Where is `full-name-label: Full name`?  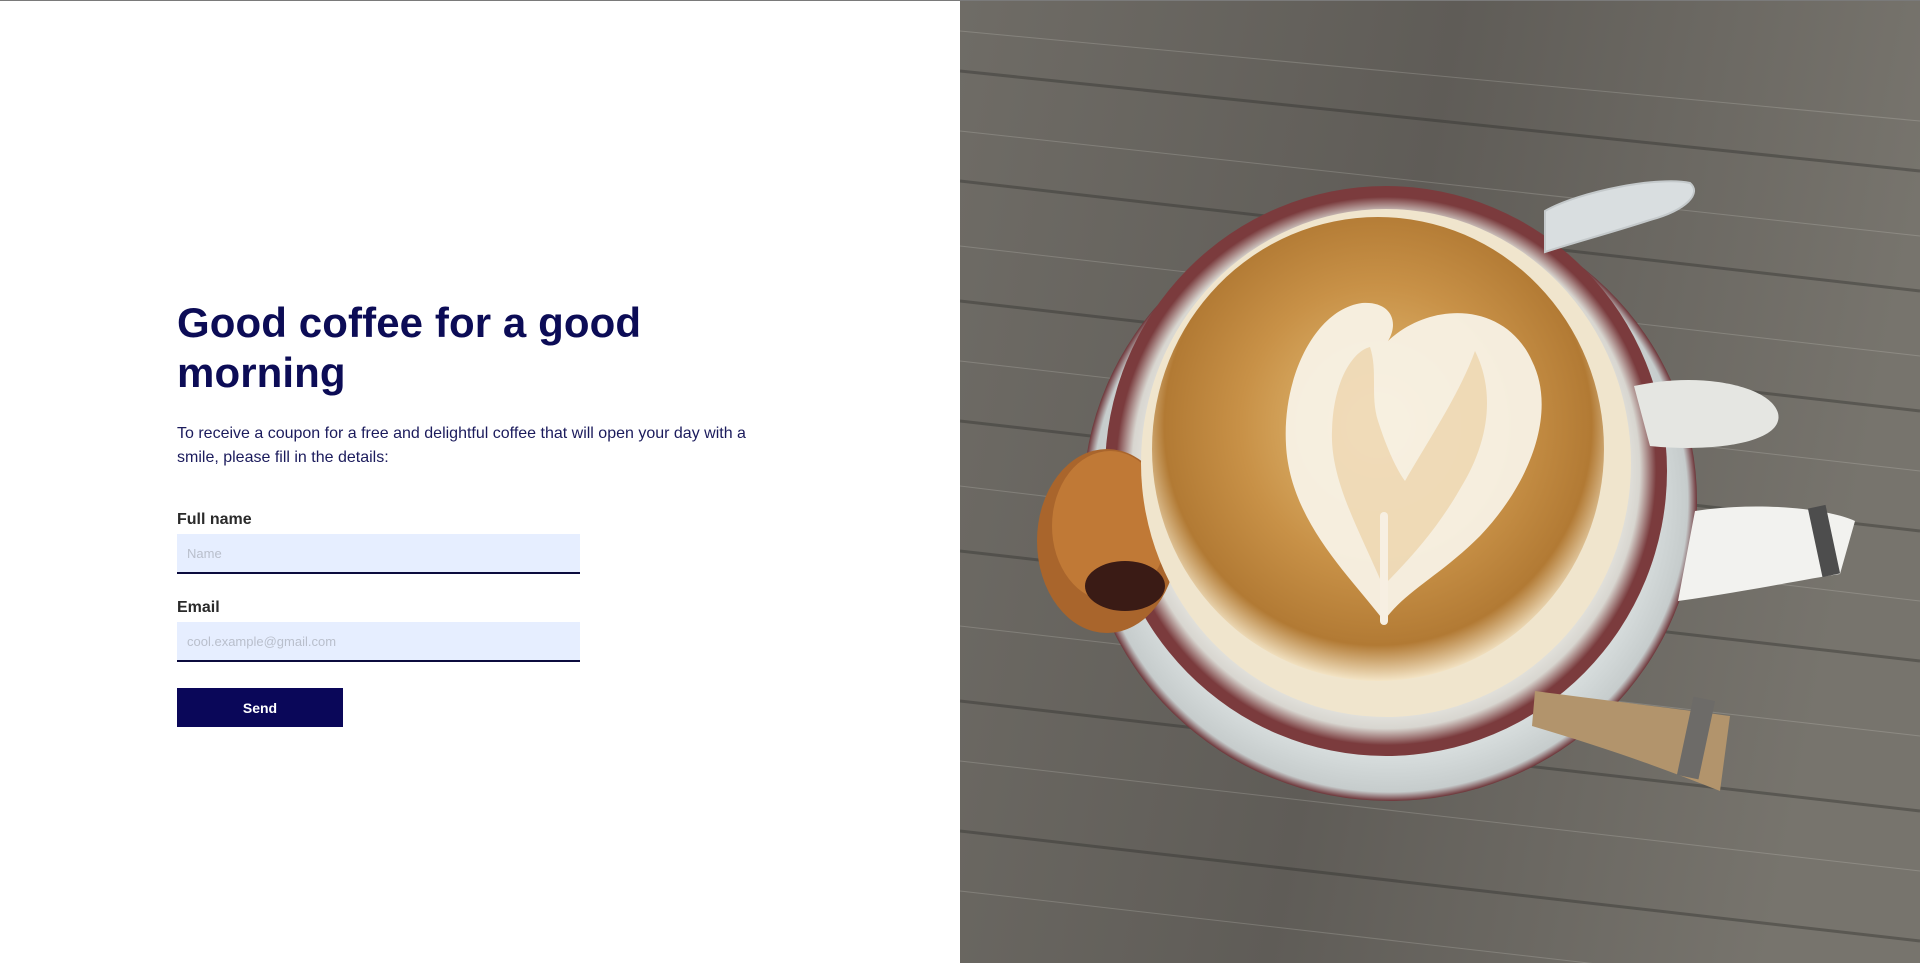 full-name-label: Full name is located at coordinates (214, 519).